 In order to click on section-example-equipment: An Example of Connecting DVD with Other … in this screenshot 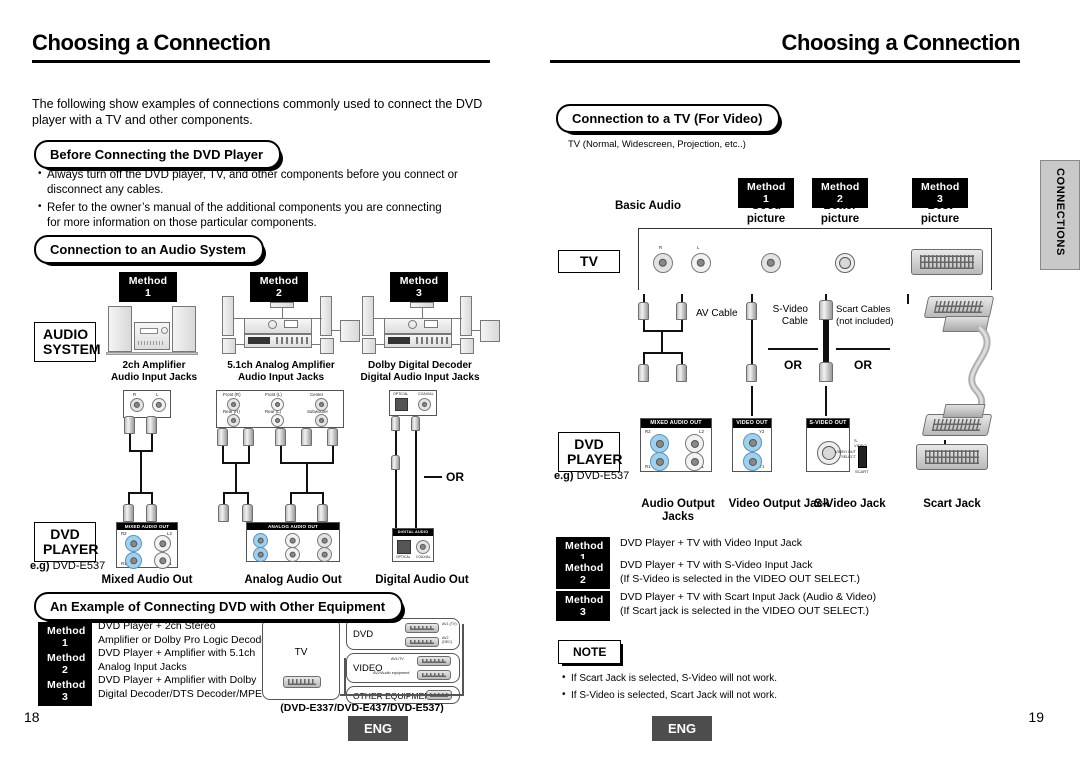, I will do `click(220, 607)`.